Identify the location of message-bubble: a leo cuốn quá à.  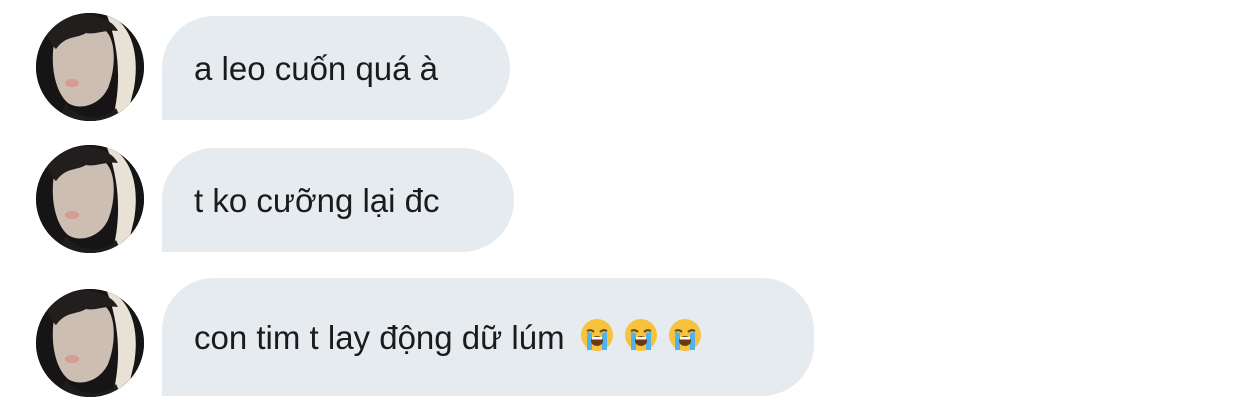
(336, 68).